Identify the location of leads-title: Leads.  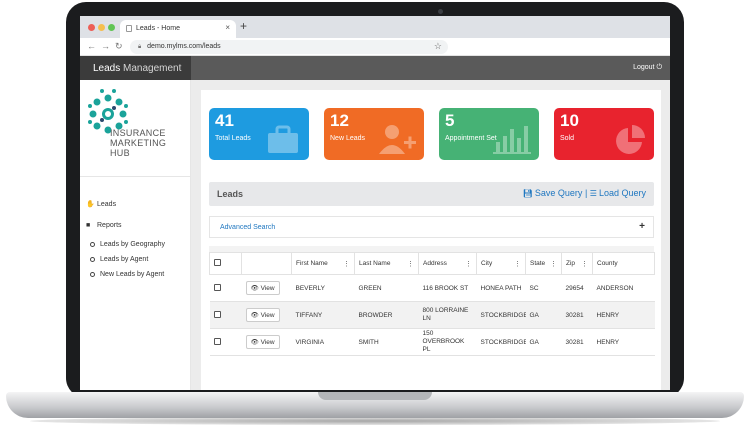
(230, 194).